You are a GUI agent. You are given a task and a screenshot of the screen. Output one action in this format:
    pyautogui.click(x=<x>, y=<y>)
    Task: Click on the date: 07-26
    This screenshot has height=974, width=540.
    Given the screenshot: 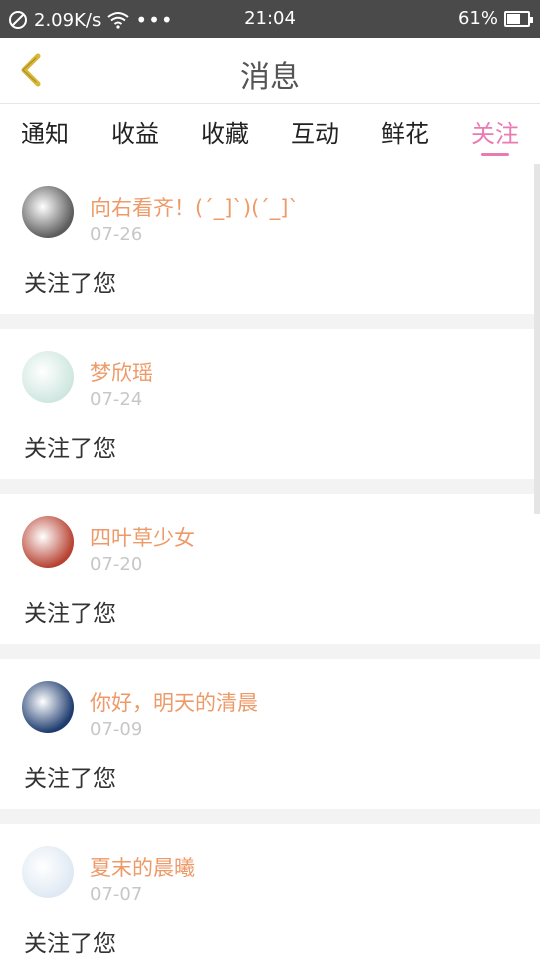 What is the action you would take?
    pyautogui.click(x=116, y=234)
    